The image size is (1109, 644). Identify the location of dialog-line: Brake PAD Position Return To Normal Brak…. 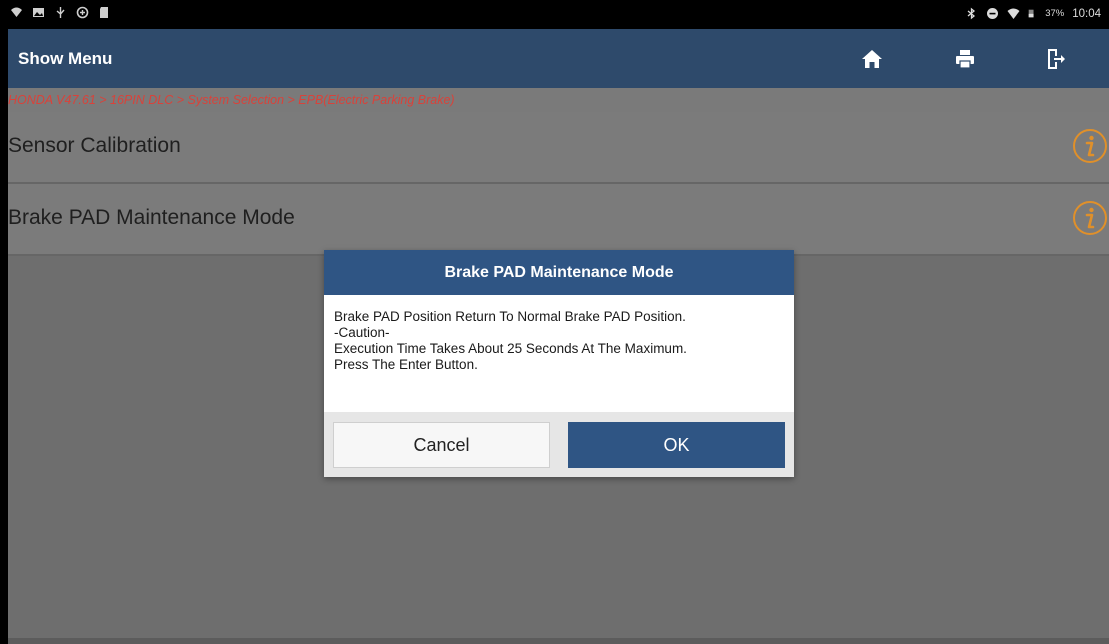
(510, 316).